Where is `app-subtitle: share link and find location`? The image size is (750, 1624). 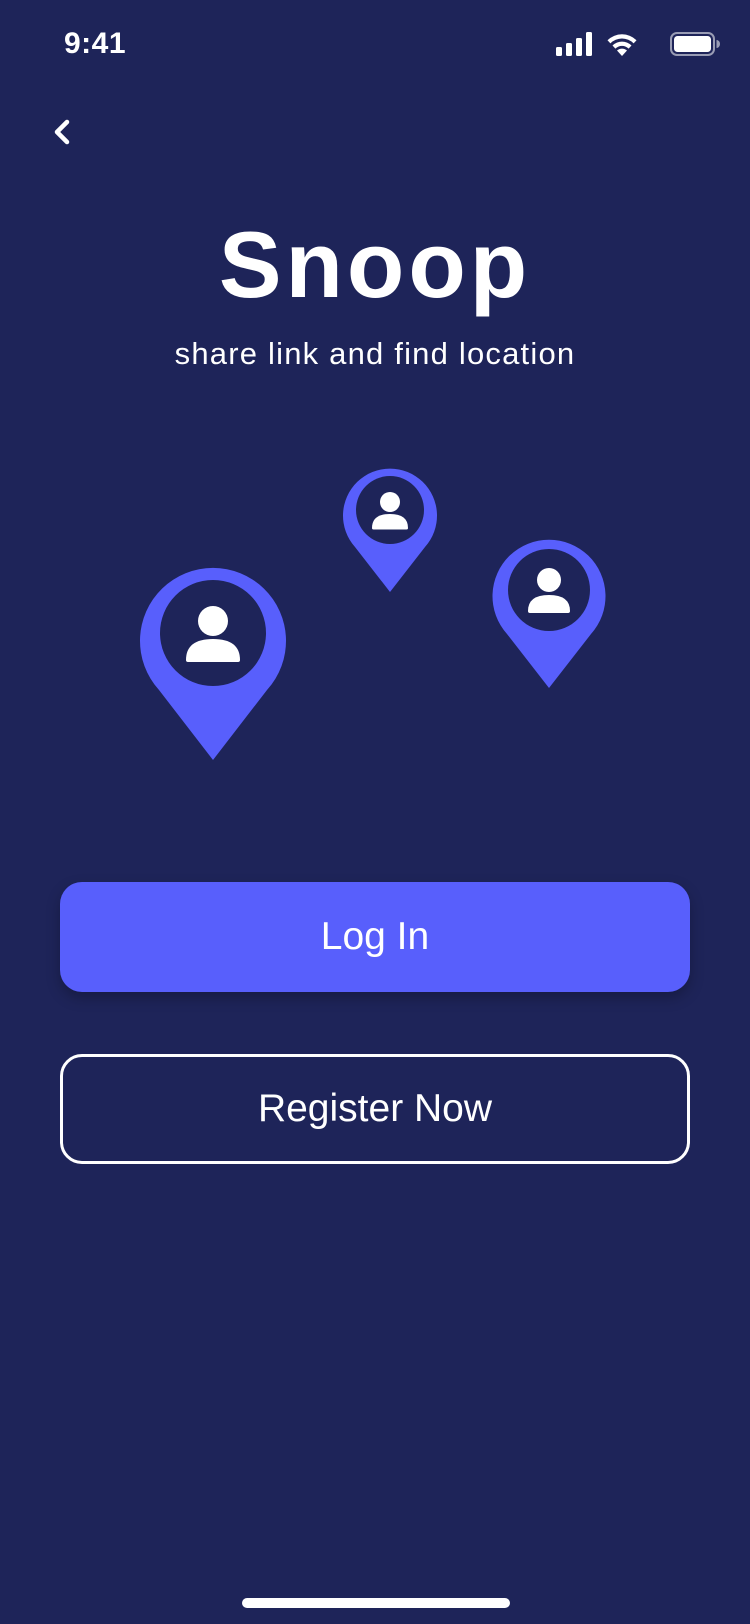
app-subtitle: share link and find location is located at coordinates (375, 353).